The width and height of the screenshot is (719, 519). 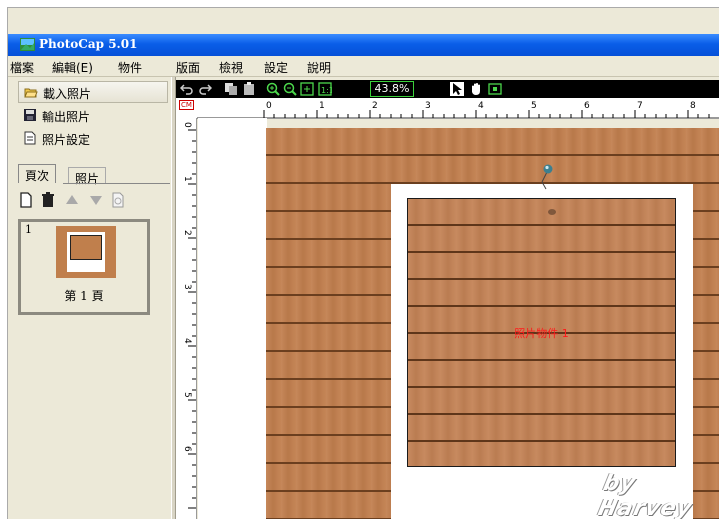 I want to click on photo-settings-label: 照片設定, so click(x=66, y=140).